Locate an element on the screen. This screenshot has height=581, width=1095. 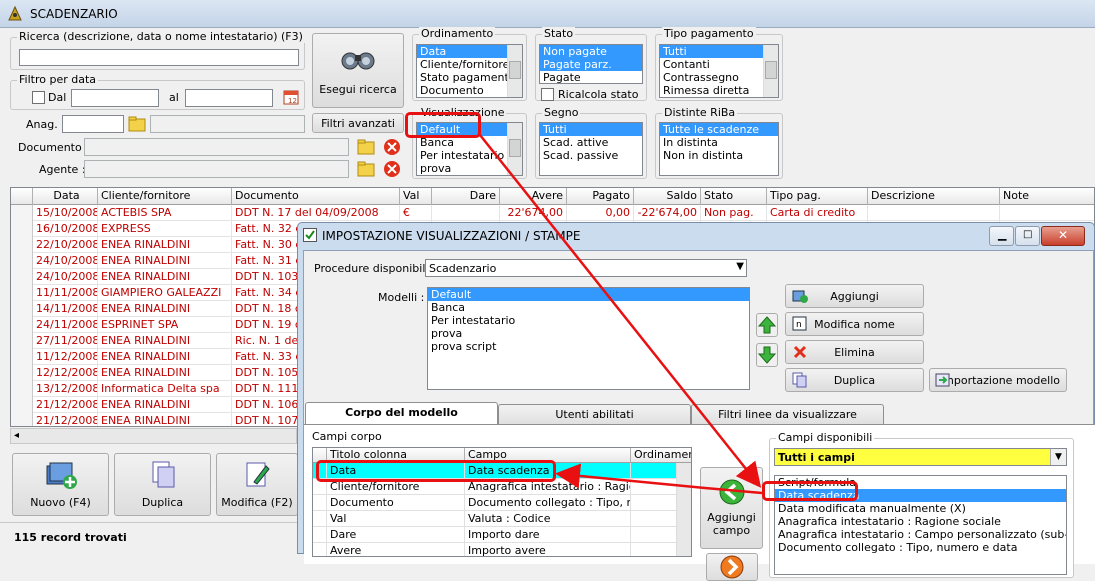
maximize-button: □ is located at coordinates (1027, 236).